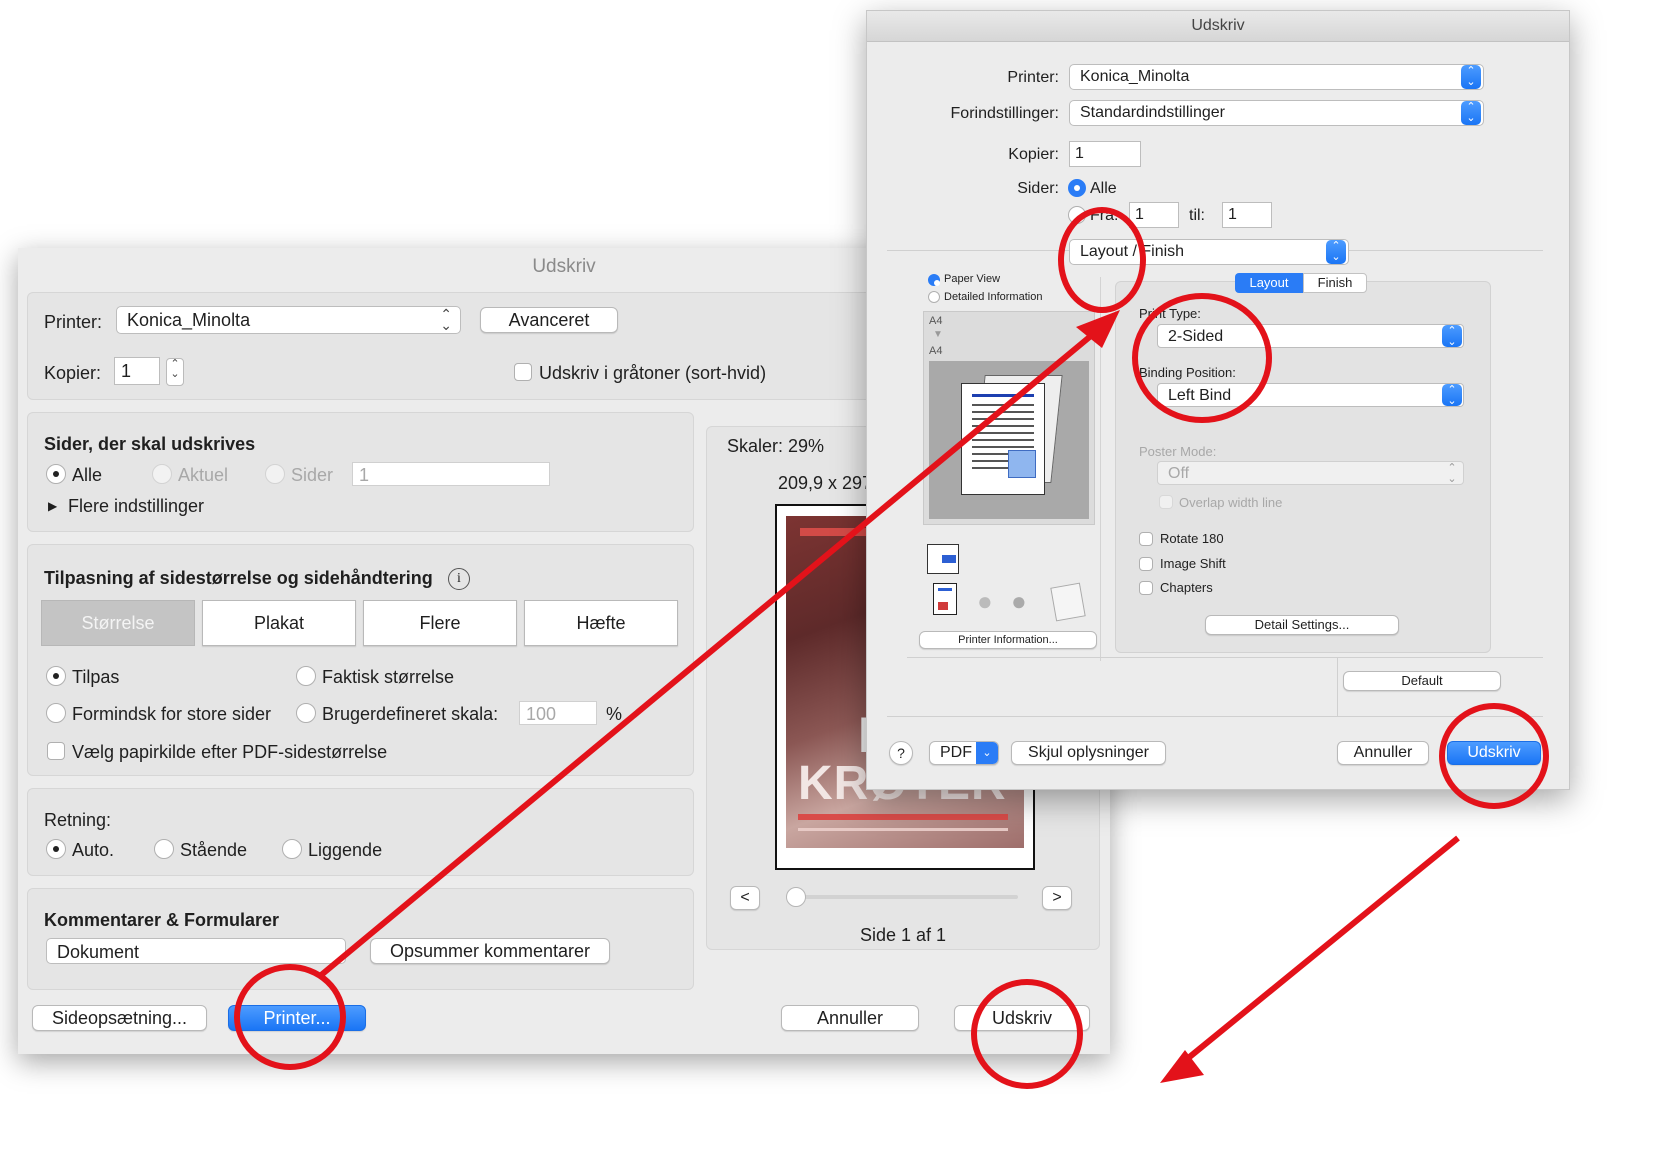 This screenshot has width=1676, height=1162. I want to click on fit-radio, so click(56, 676).